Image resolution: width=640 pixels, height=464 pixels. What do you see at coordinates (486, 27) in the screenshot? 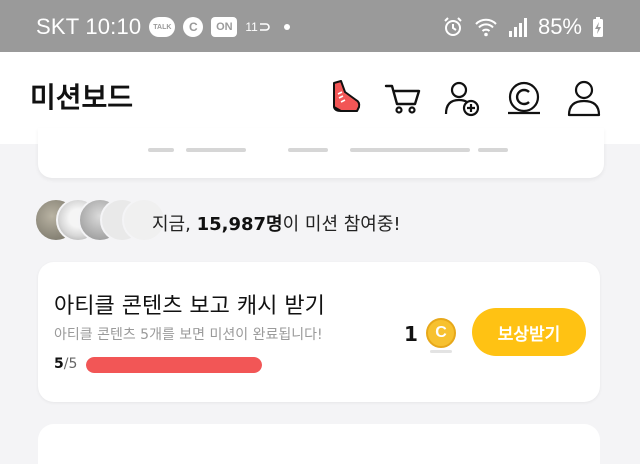
I see `wifi-icon` at bounding box center [486, 27].